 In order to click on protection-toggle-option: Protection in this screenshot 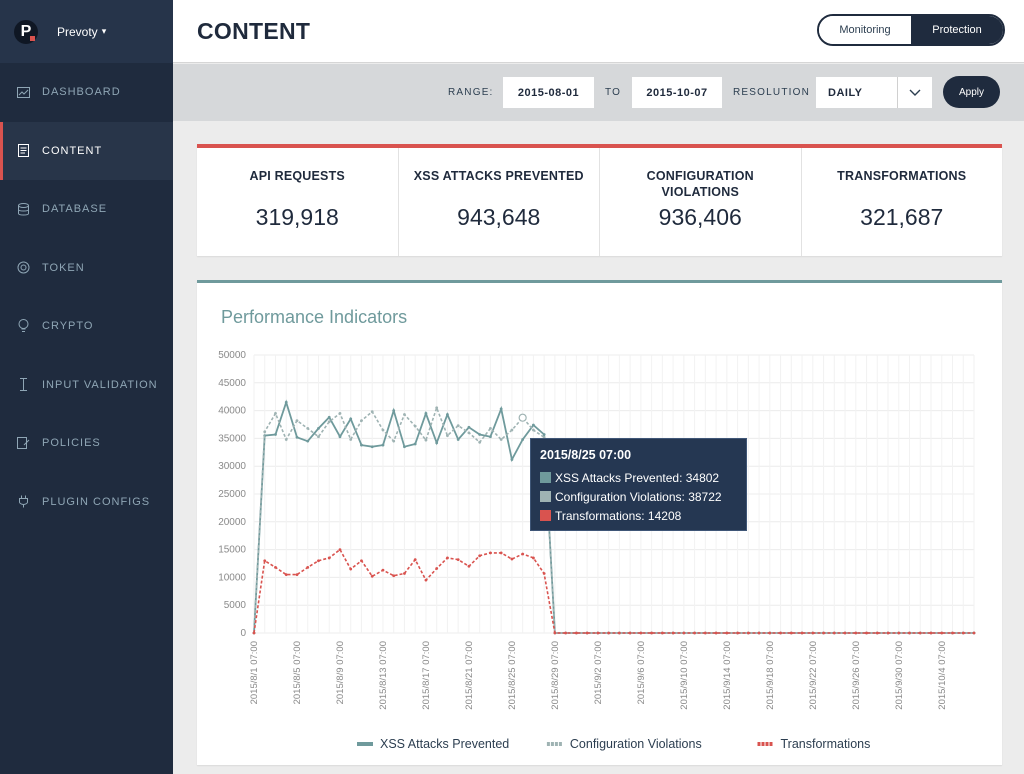, I will do `click(957, 30)`.